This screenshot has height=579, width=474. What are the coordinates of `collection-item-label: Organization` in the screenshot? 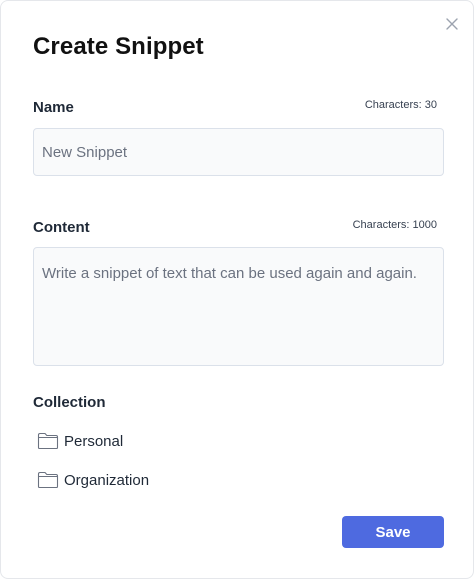 It's located at (107, 480).